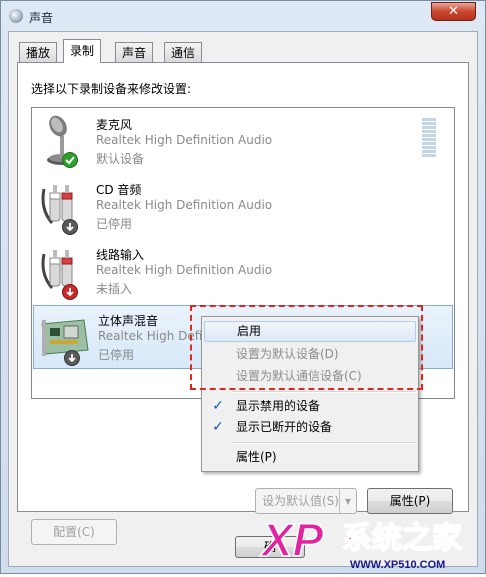 The image size is (486, 577). Describe the element at coordinates (128, 321) in the screenshot. I see `device-name: 立体声混音` at that location.